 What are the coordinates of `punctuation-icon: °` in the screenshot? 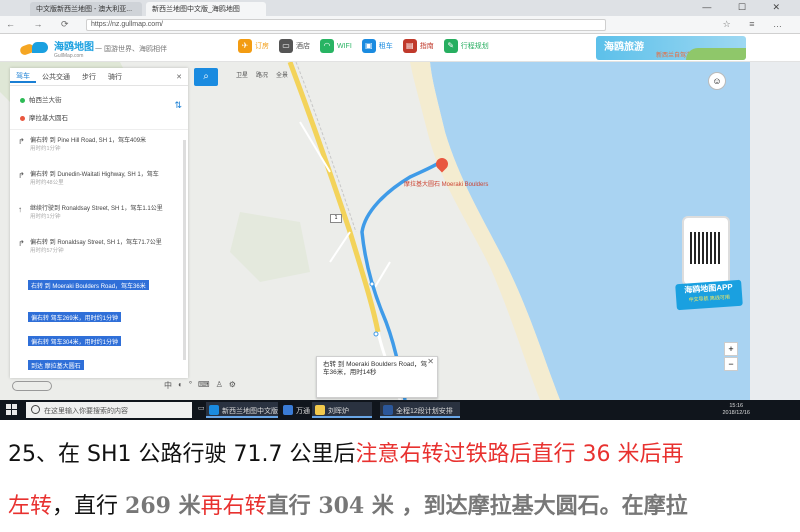 It's located at (190, 385).